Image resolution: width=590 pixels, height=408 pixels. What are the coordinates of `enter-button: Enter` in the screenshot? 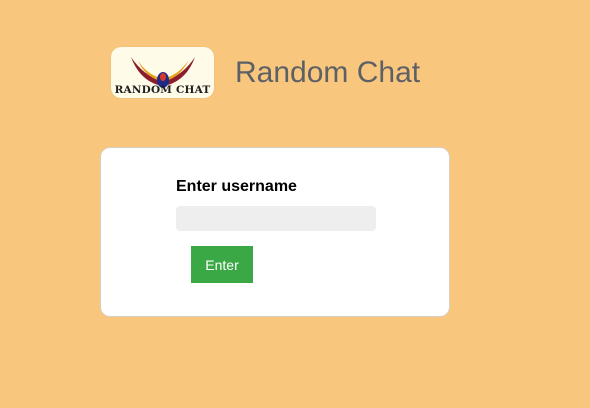 It's located at (222, 264).